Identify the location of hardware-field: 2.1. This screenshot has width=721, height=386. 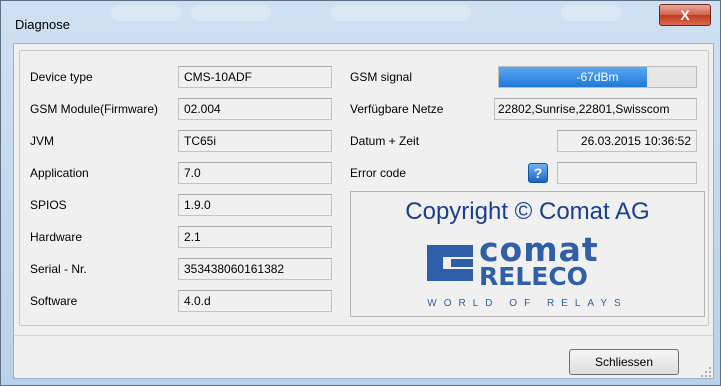
(255, 237).